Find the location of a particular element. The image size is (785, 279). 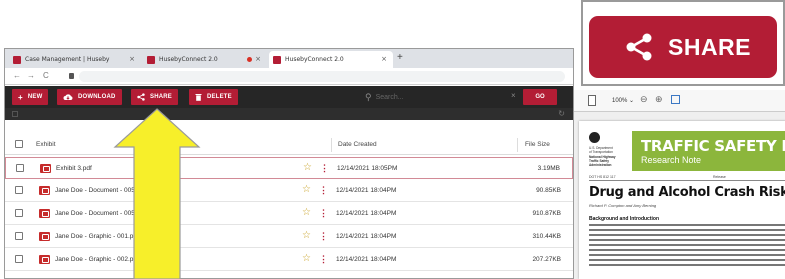

download-button: DOWNLOAD is located at coordinates (89, 97).